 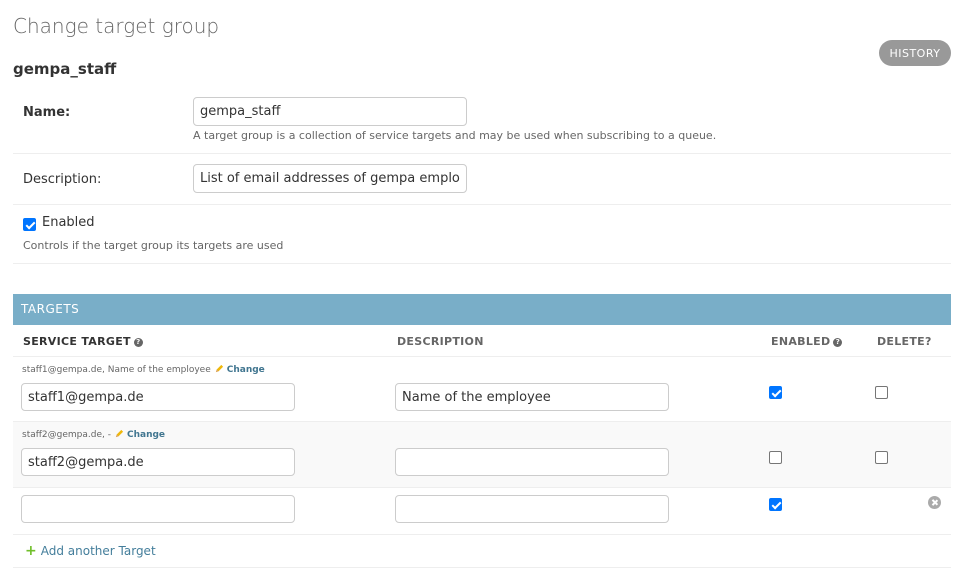 I want to click on description-label: Description:, so click(x=62, y=179).